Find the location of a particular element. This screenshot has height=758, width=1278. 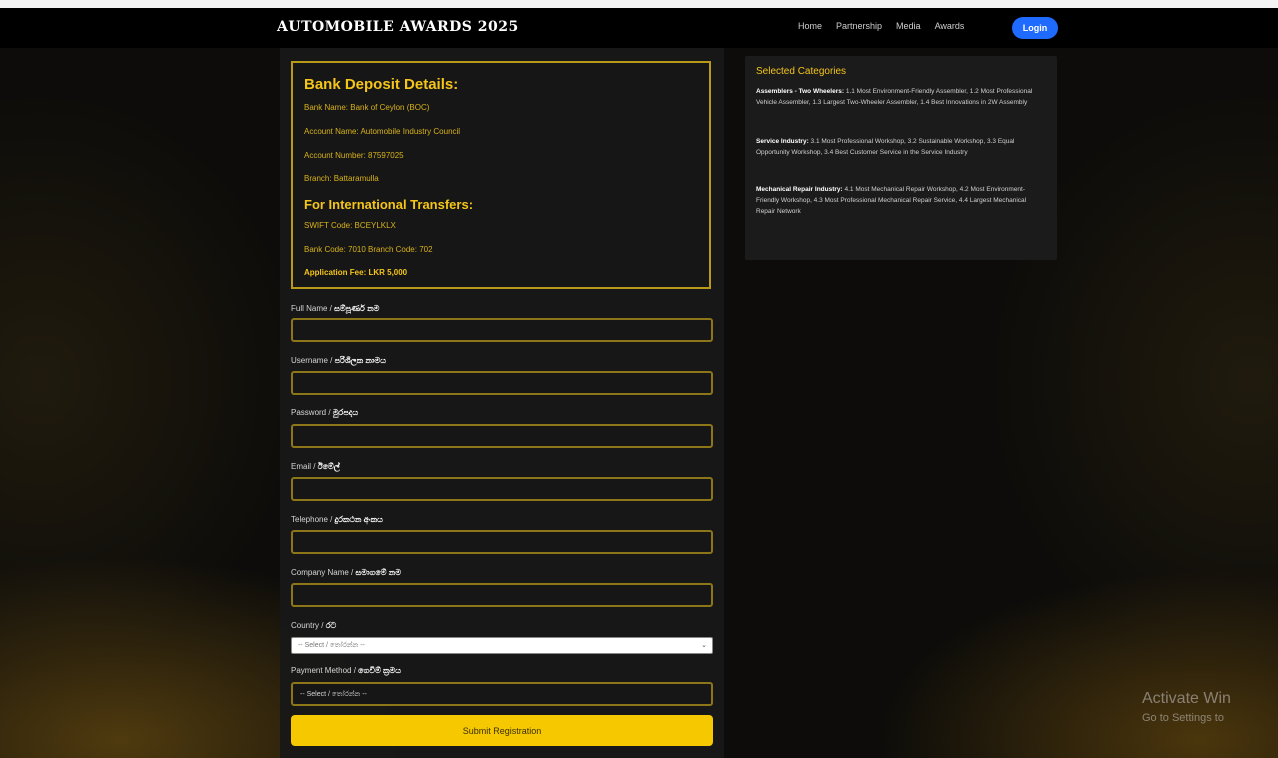

country-select: -- Select / තෝරන්න -- ⌄ is located at coordinates (502, 645).